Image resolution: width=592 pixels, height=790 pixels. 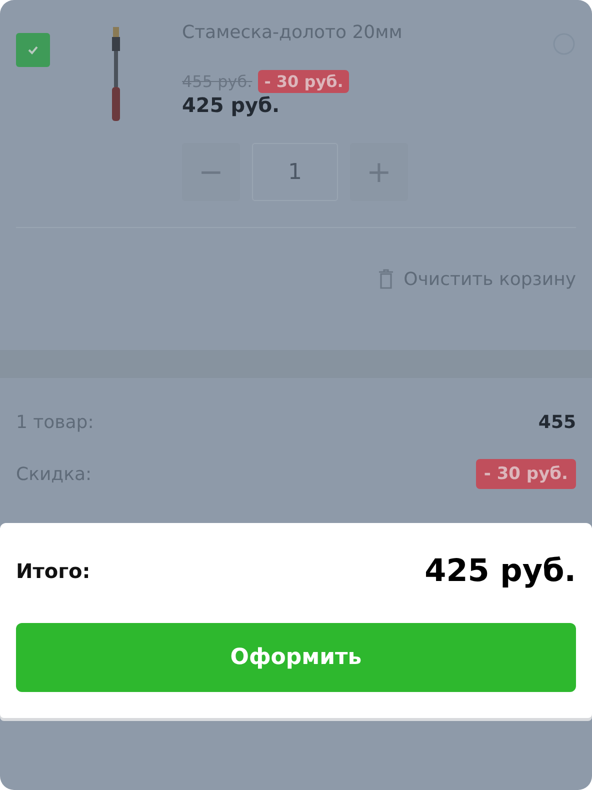 What do you see at coordinates (53, 571) in the screenshot?
I see `total-label: Итого:` at bounding box center [53, 571].